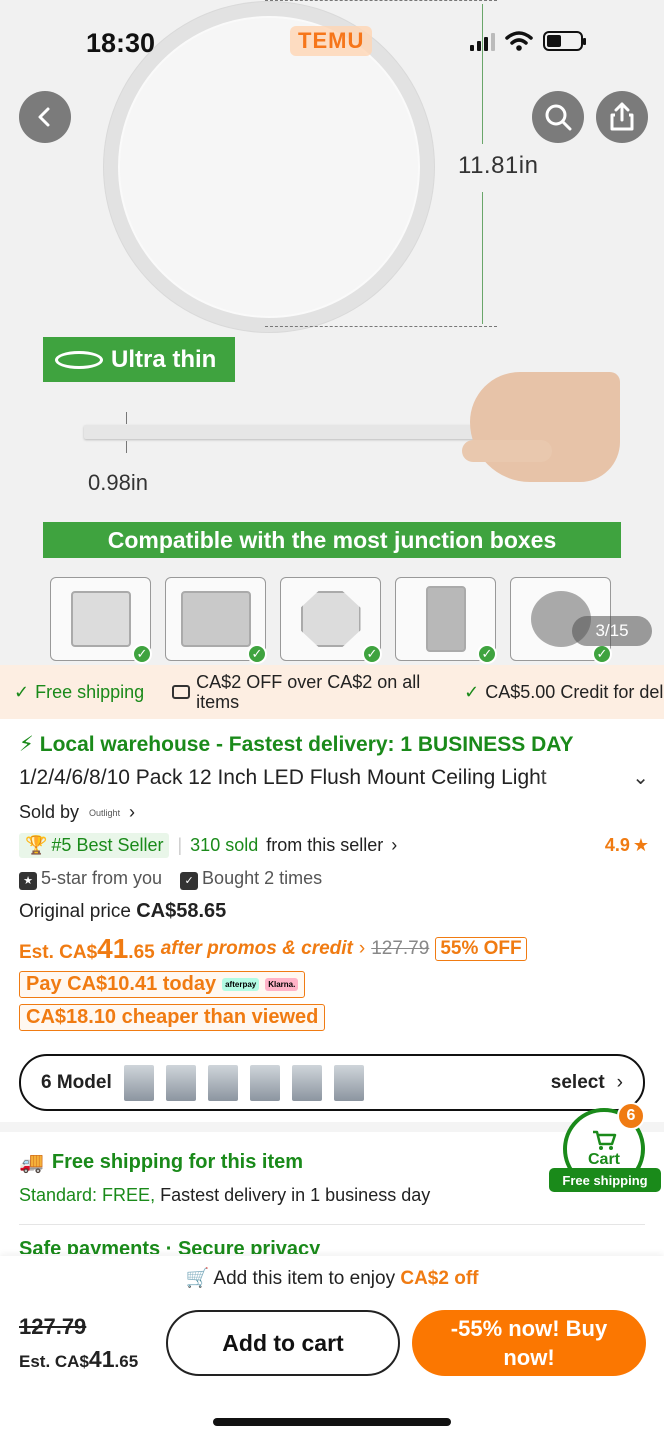 The image size is (664, 1440). I want to click on coupon-icon, so click(181, 692).